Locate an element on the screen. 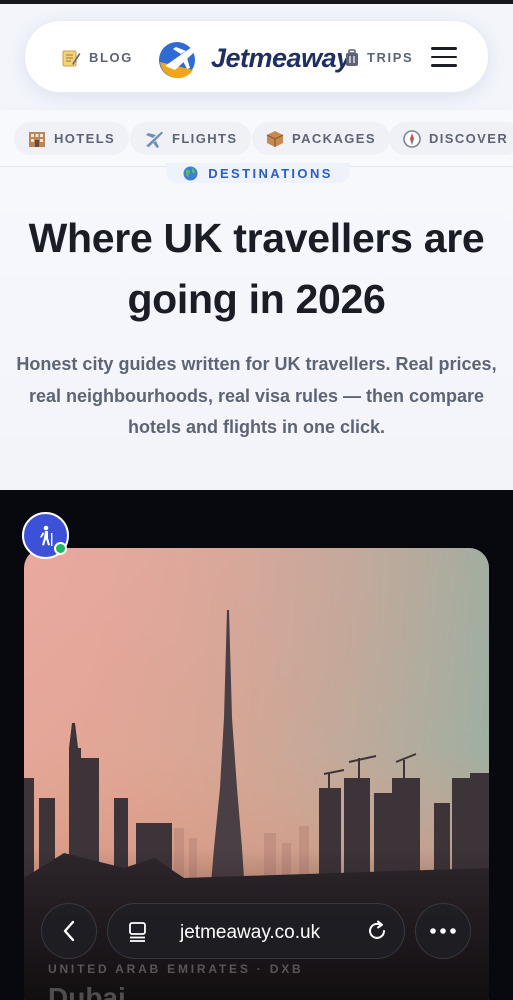  category-hotels: HOTELS is located at coordinates (72, 138).